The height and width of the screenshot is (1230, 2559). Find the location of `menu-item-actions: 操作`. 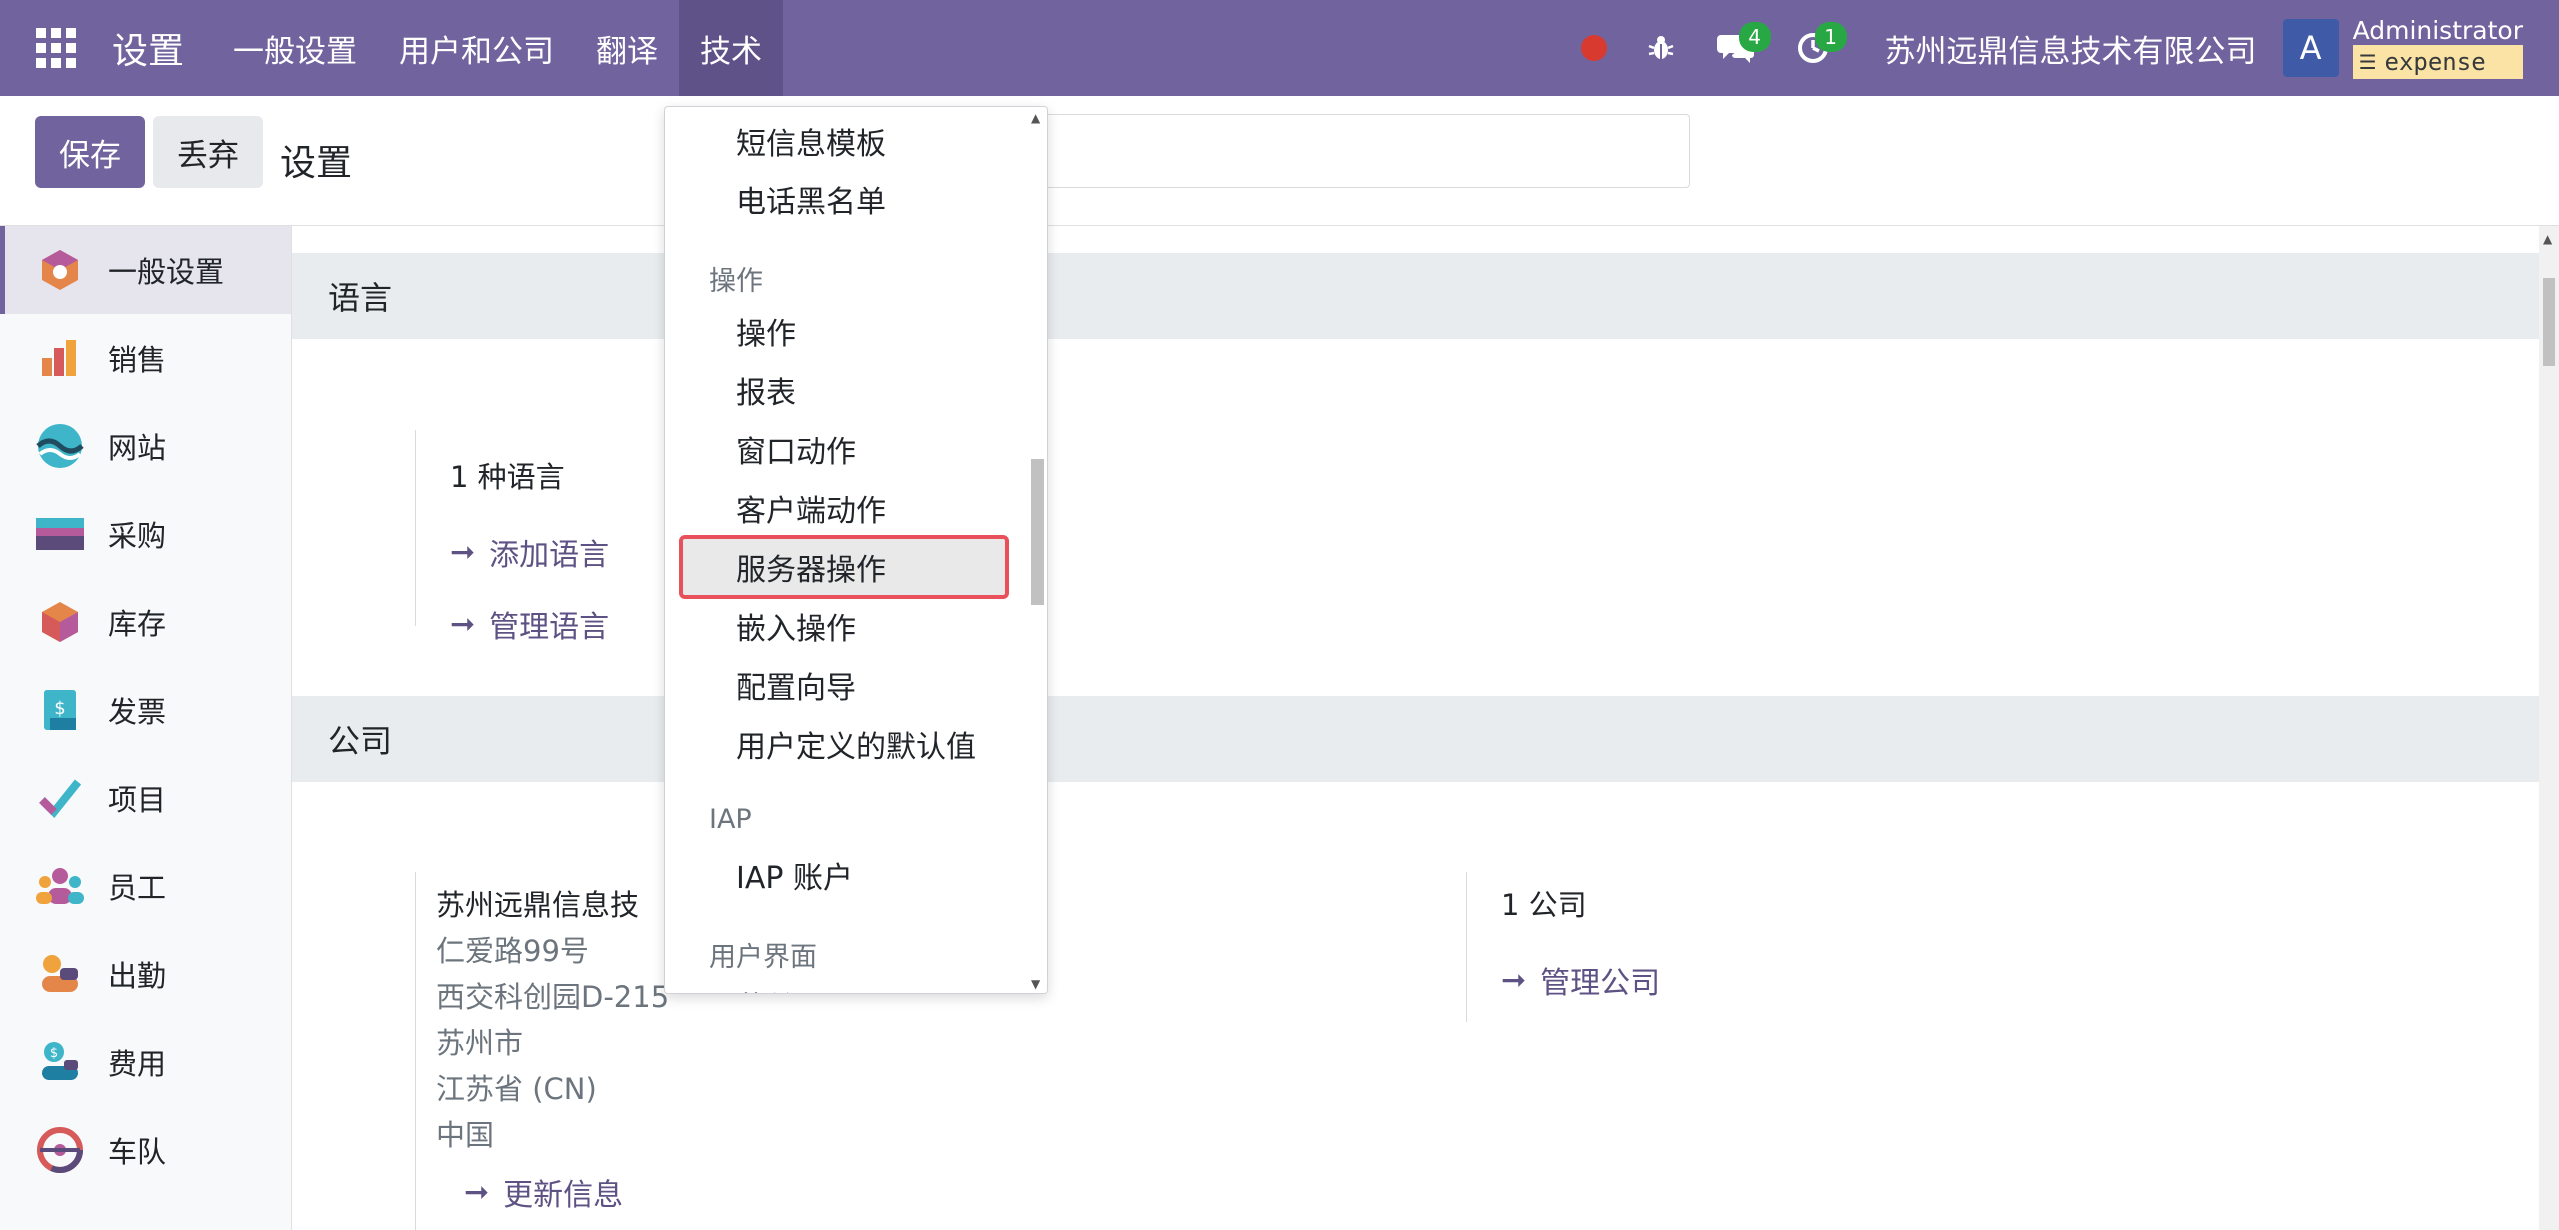

menu-item-actions: 操作 is located at coordinates (766, 331).